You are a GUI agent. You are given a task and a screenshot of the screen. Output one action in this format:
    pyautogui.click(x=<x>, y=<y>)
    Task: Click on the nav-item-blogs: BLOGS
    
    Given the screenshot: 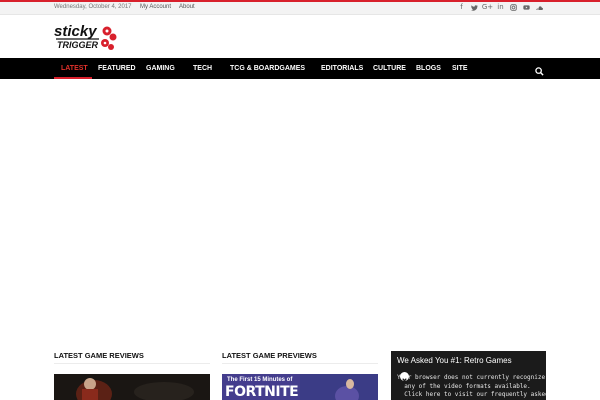 What is the action you would take?
    pyautogui.click(x=428, y=68)
    